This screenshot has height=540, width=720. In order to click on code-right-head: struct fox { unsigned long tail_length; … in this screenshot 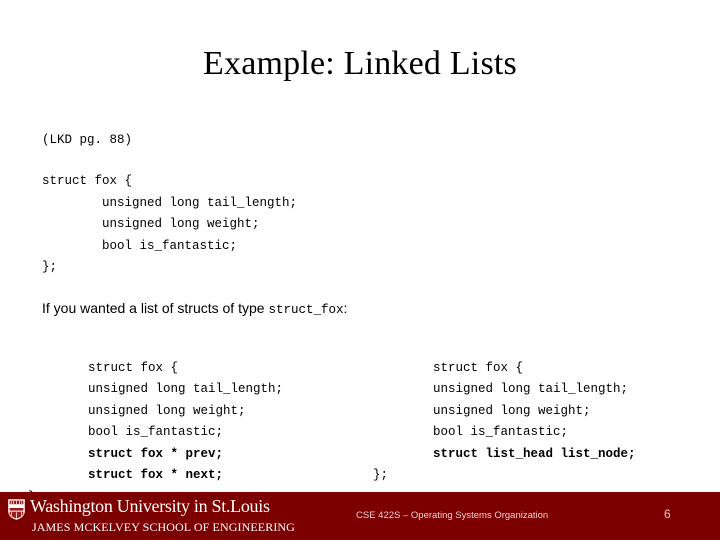, I will do `click(531, 400)`.